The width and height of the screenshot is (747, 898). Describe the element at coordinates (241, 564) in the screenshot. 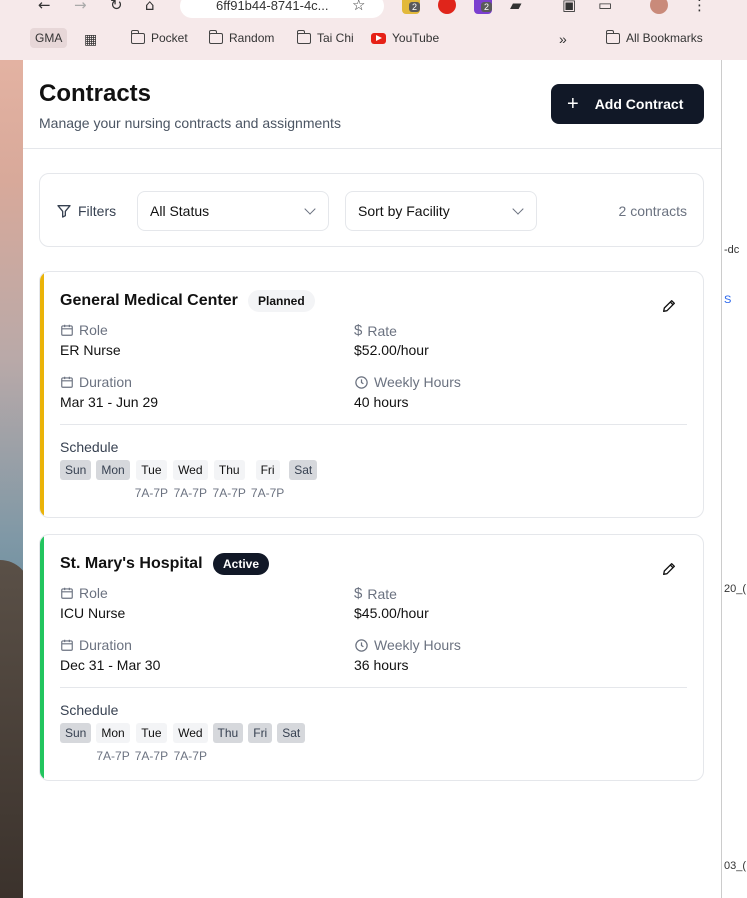

I see `status-badge: Active` at that location.